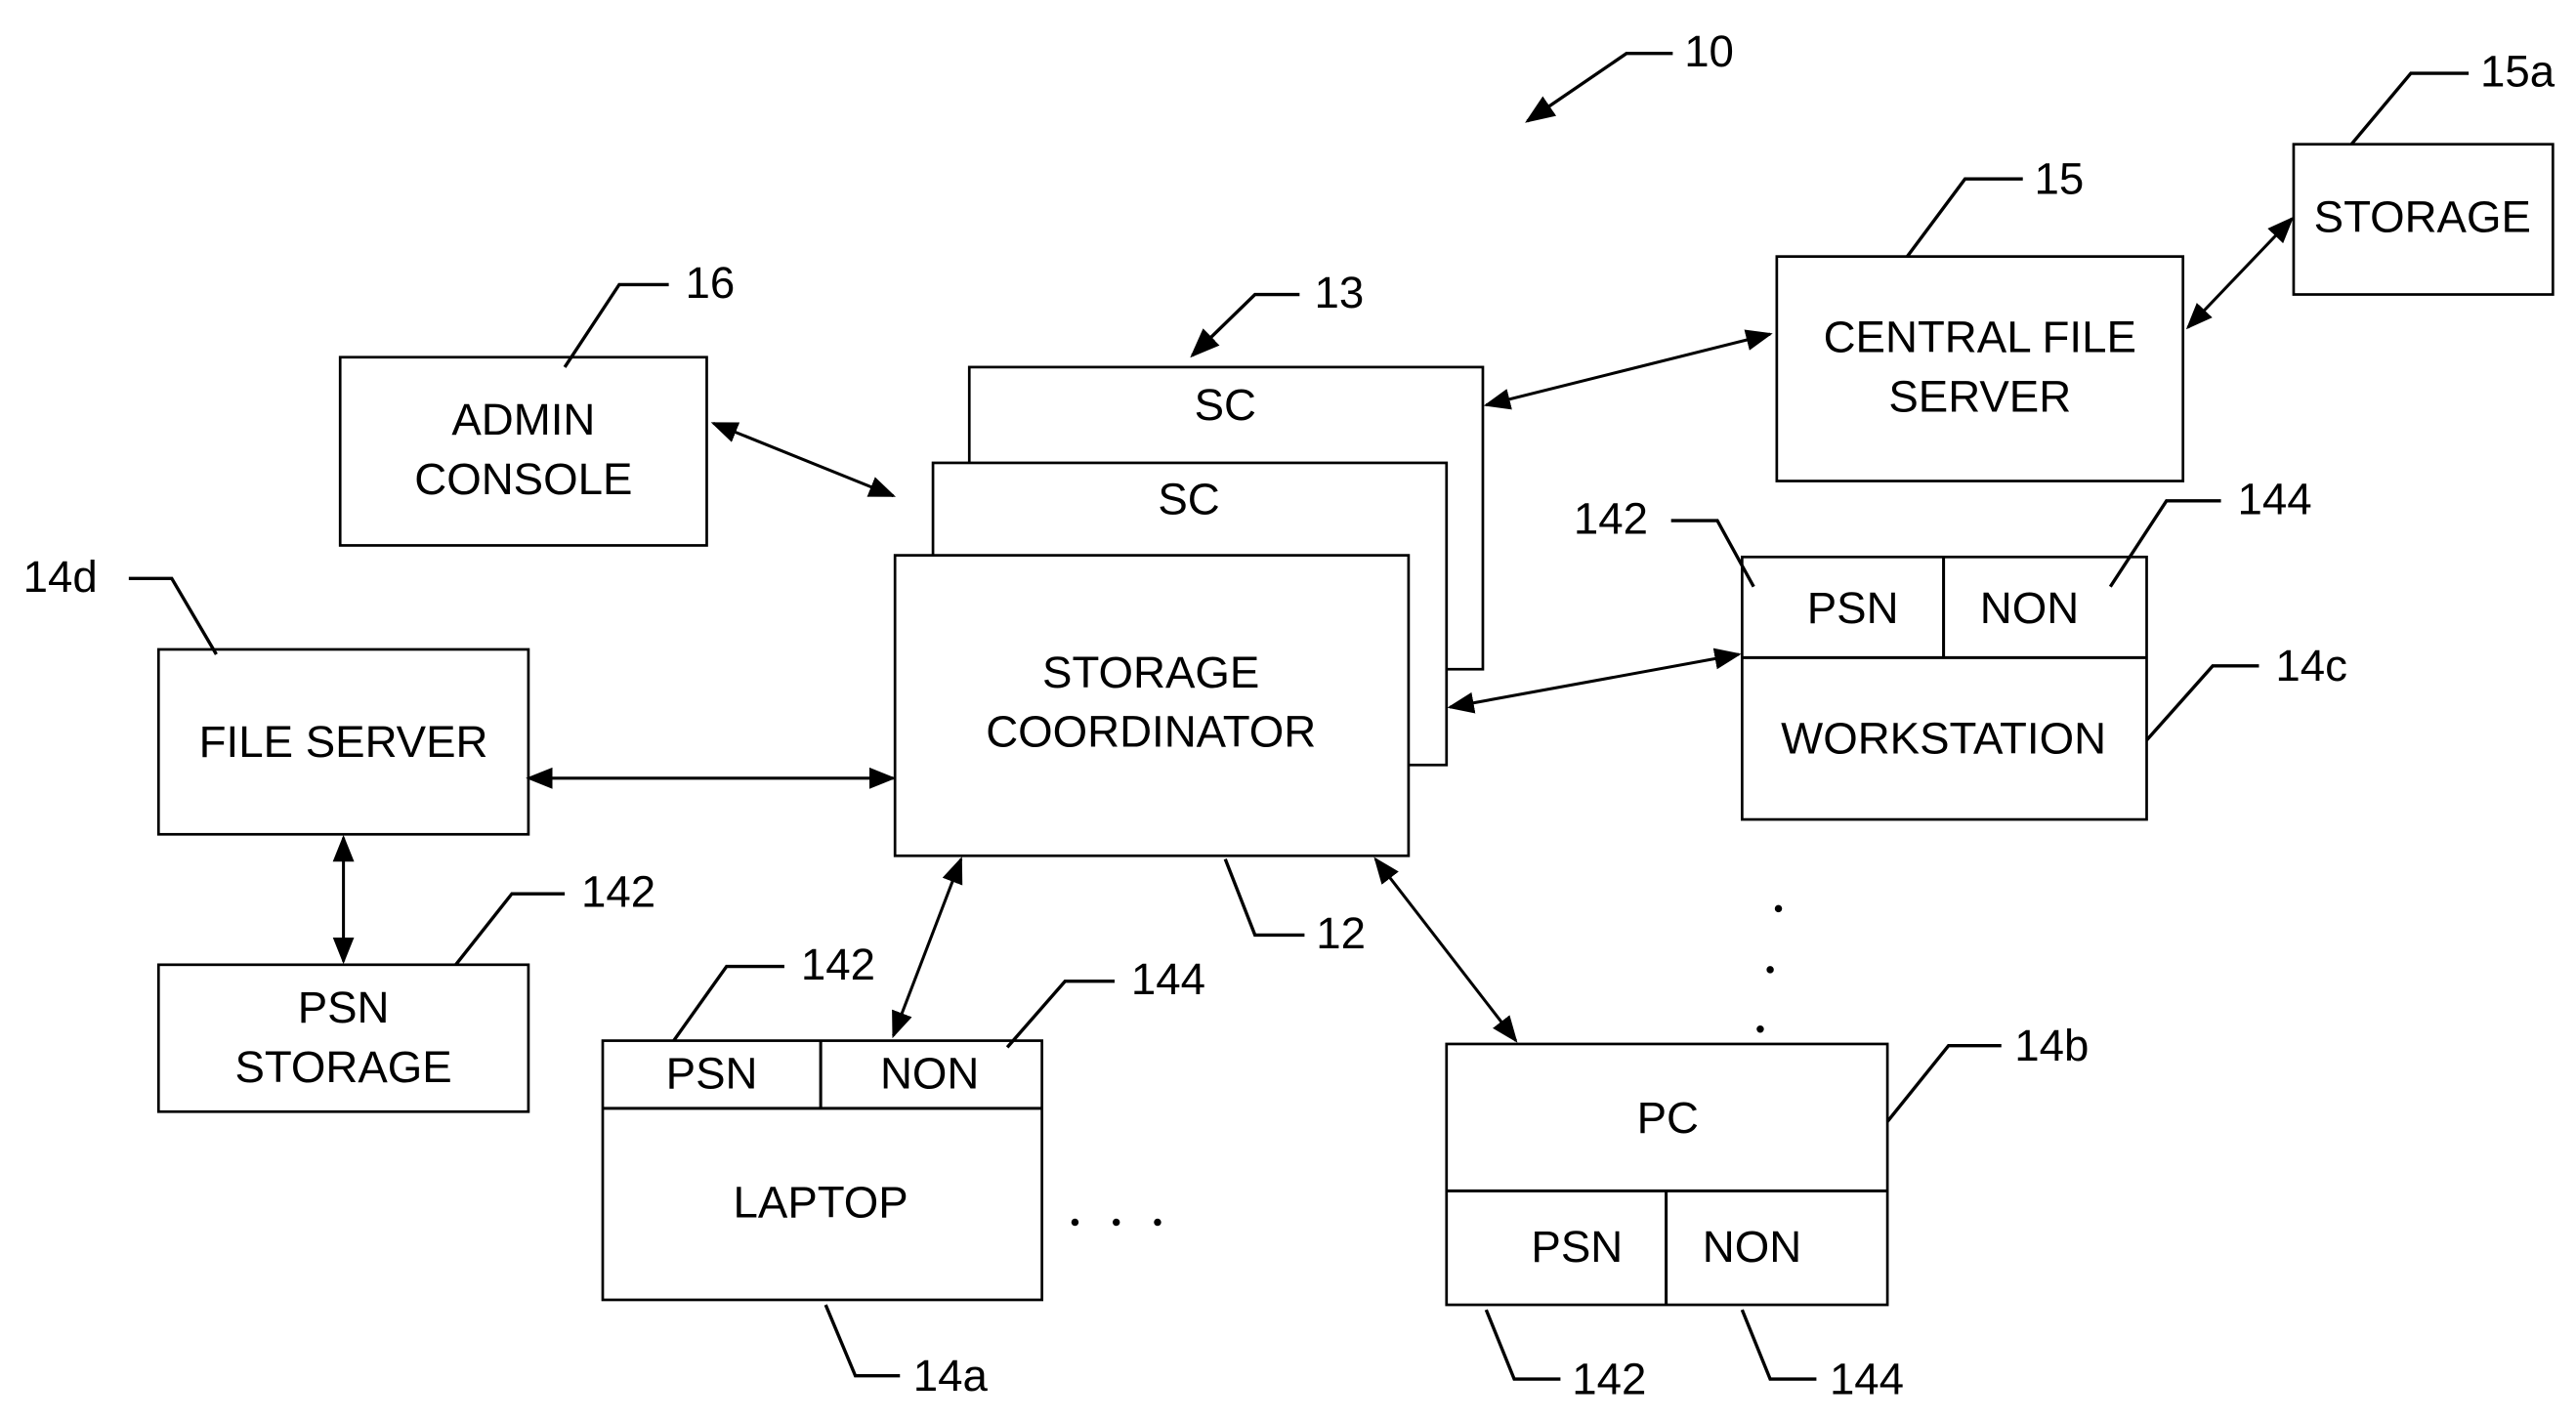  What do you see at coordinates (821, 1202) in the screenshot?
I see `laptop-label: LAPTOP` at bounding box center [821, 1202].